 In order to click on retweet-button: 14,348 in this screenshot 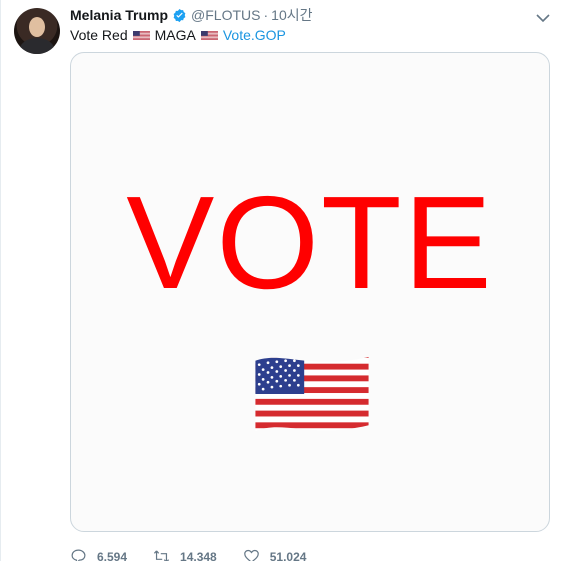, I will do `click(185, 554)`.